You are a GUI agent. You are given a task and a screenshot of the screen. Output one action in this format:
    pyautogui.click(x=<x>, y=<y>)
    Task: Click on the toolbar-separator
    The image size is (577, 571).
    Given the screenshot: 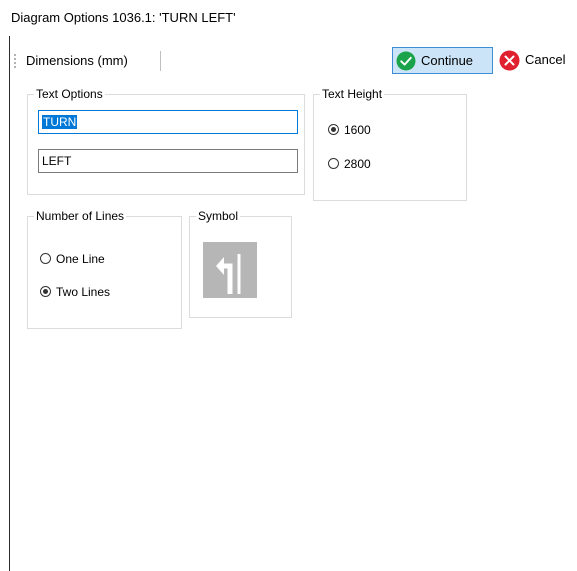 What is the action you would take?
    pyautogui.click(x=160, y=61)
    